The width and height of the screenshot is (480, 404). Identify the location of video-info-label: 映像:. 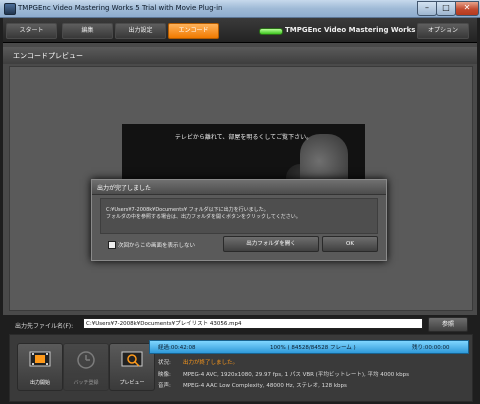
(164, 375).